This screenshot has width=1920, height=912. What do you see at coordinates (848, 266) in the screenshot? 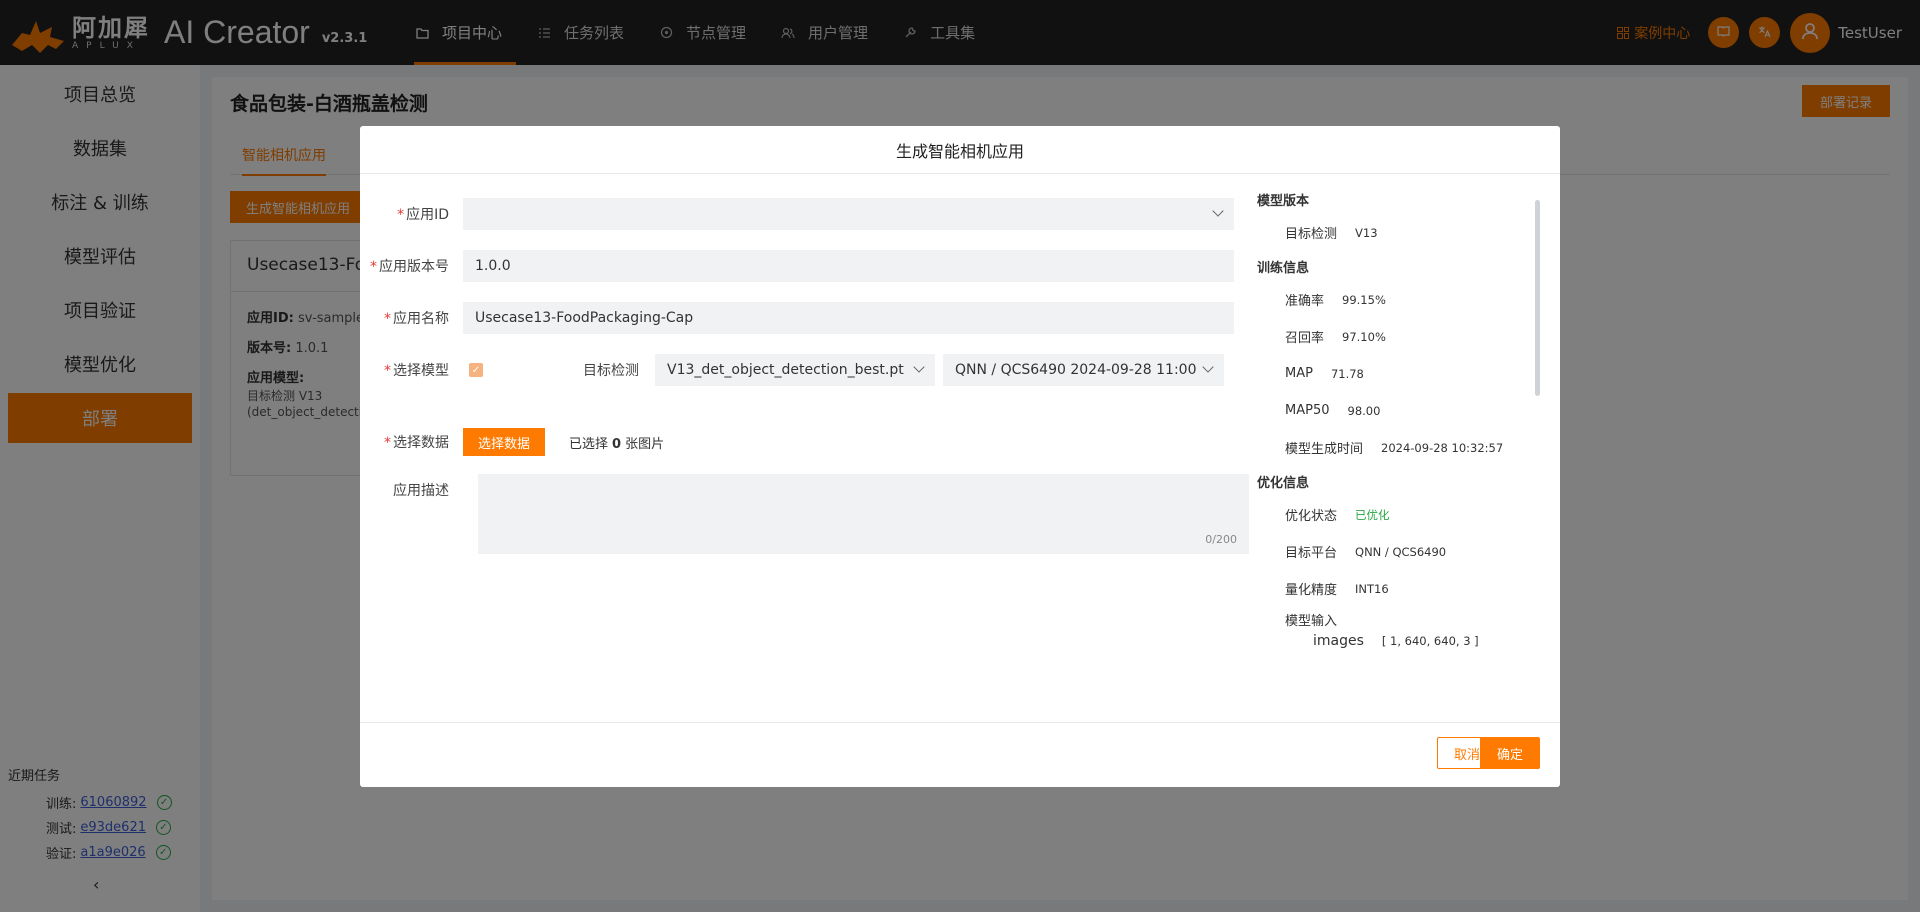
I see `app-version-input: 1.0.0` at bounding box center [848, 266].